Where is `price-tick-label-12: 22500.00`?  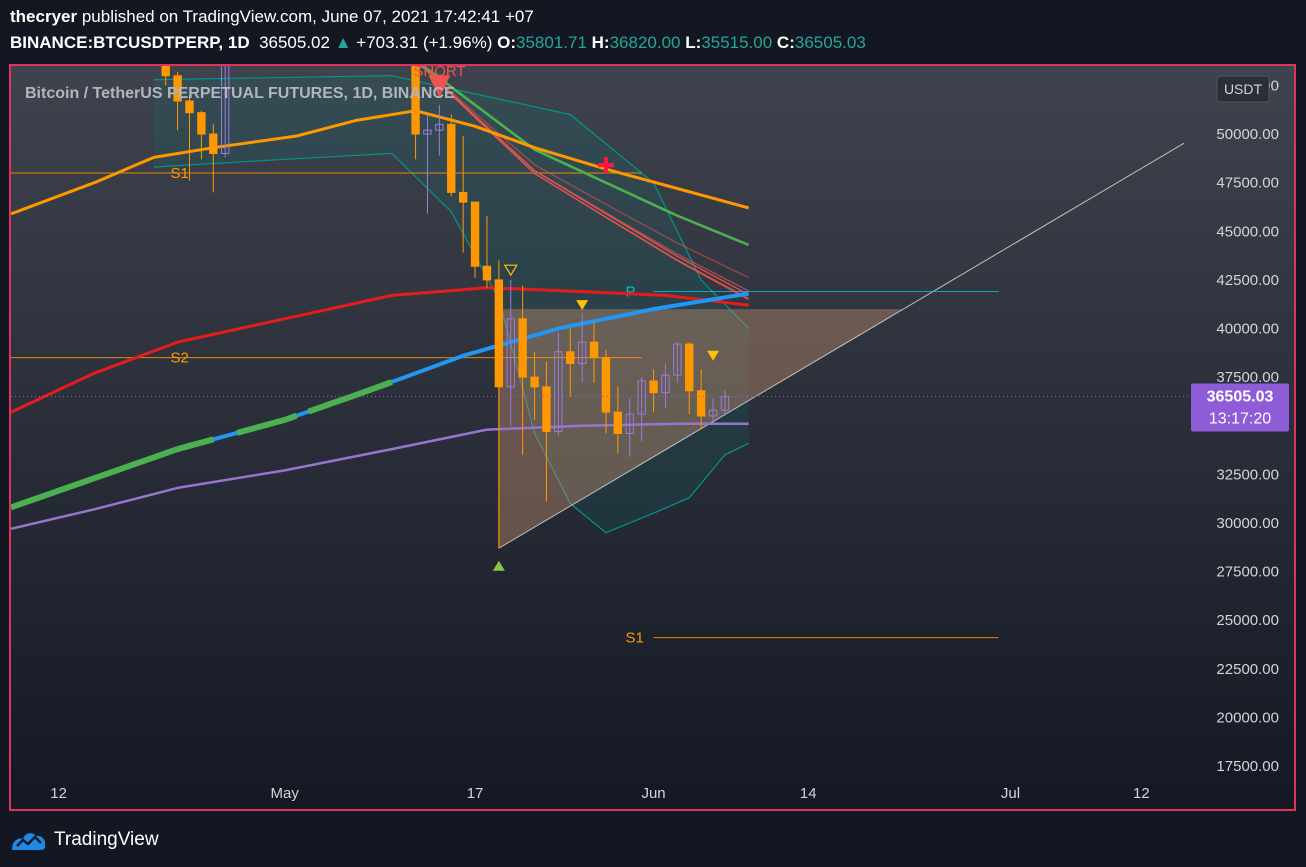
price-tick-label-12: 22500.00 is located at coordinates (1247, 669).